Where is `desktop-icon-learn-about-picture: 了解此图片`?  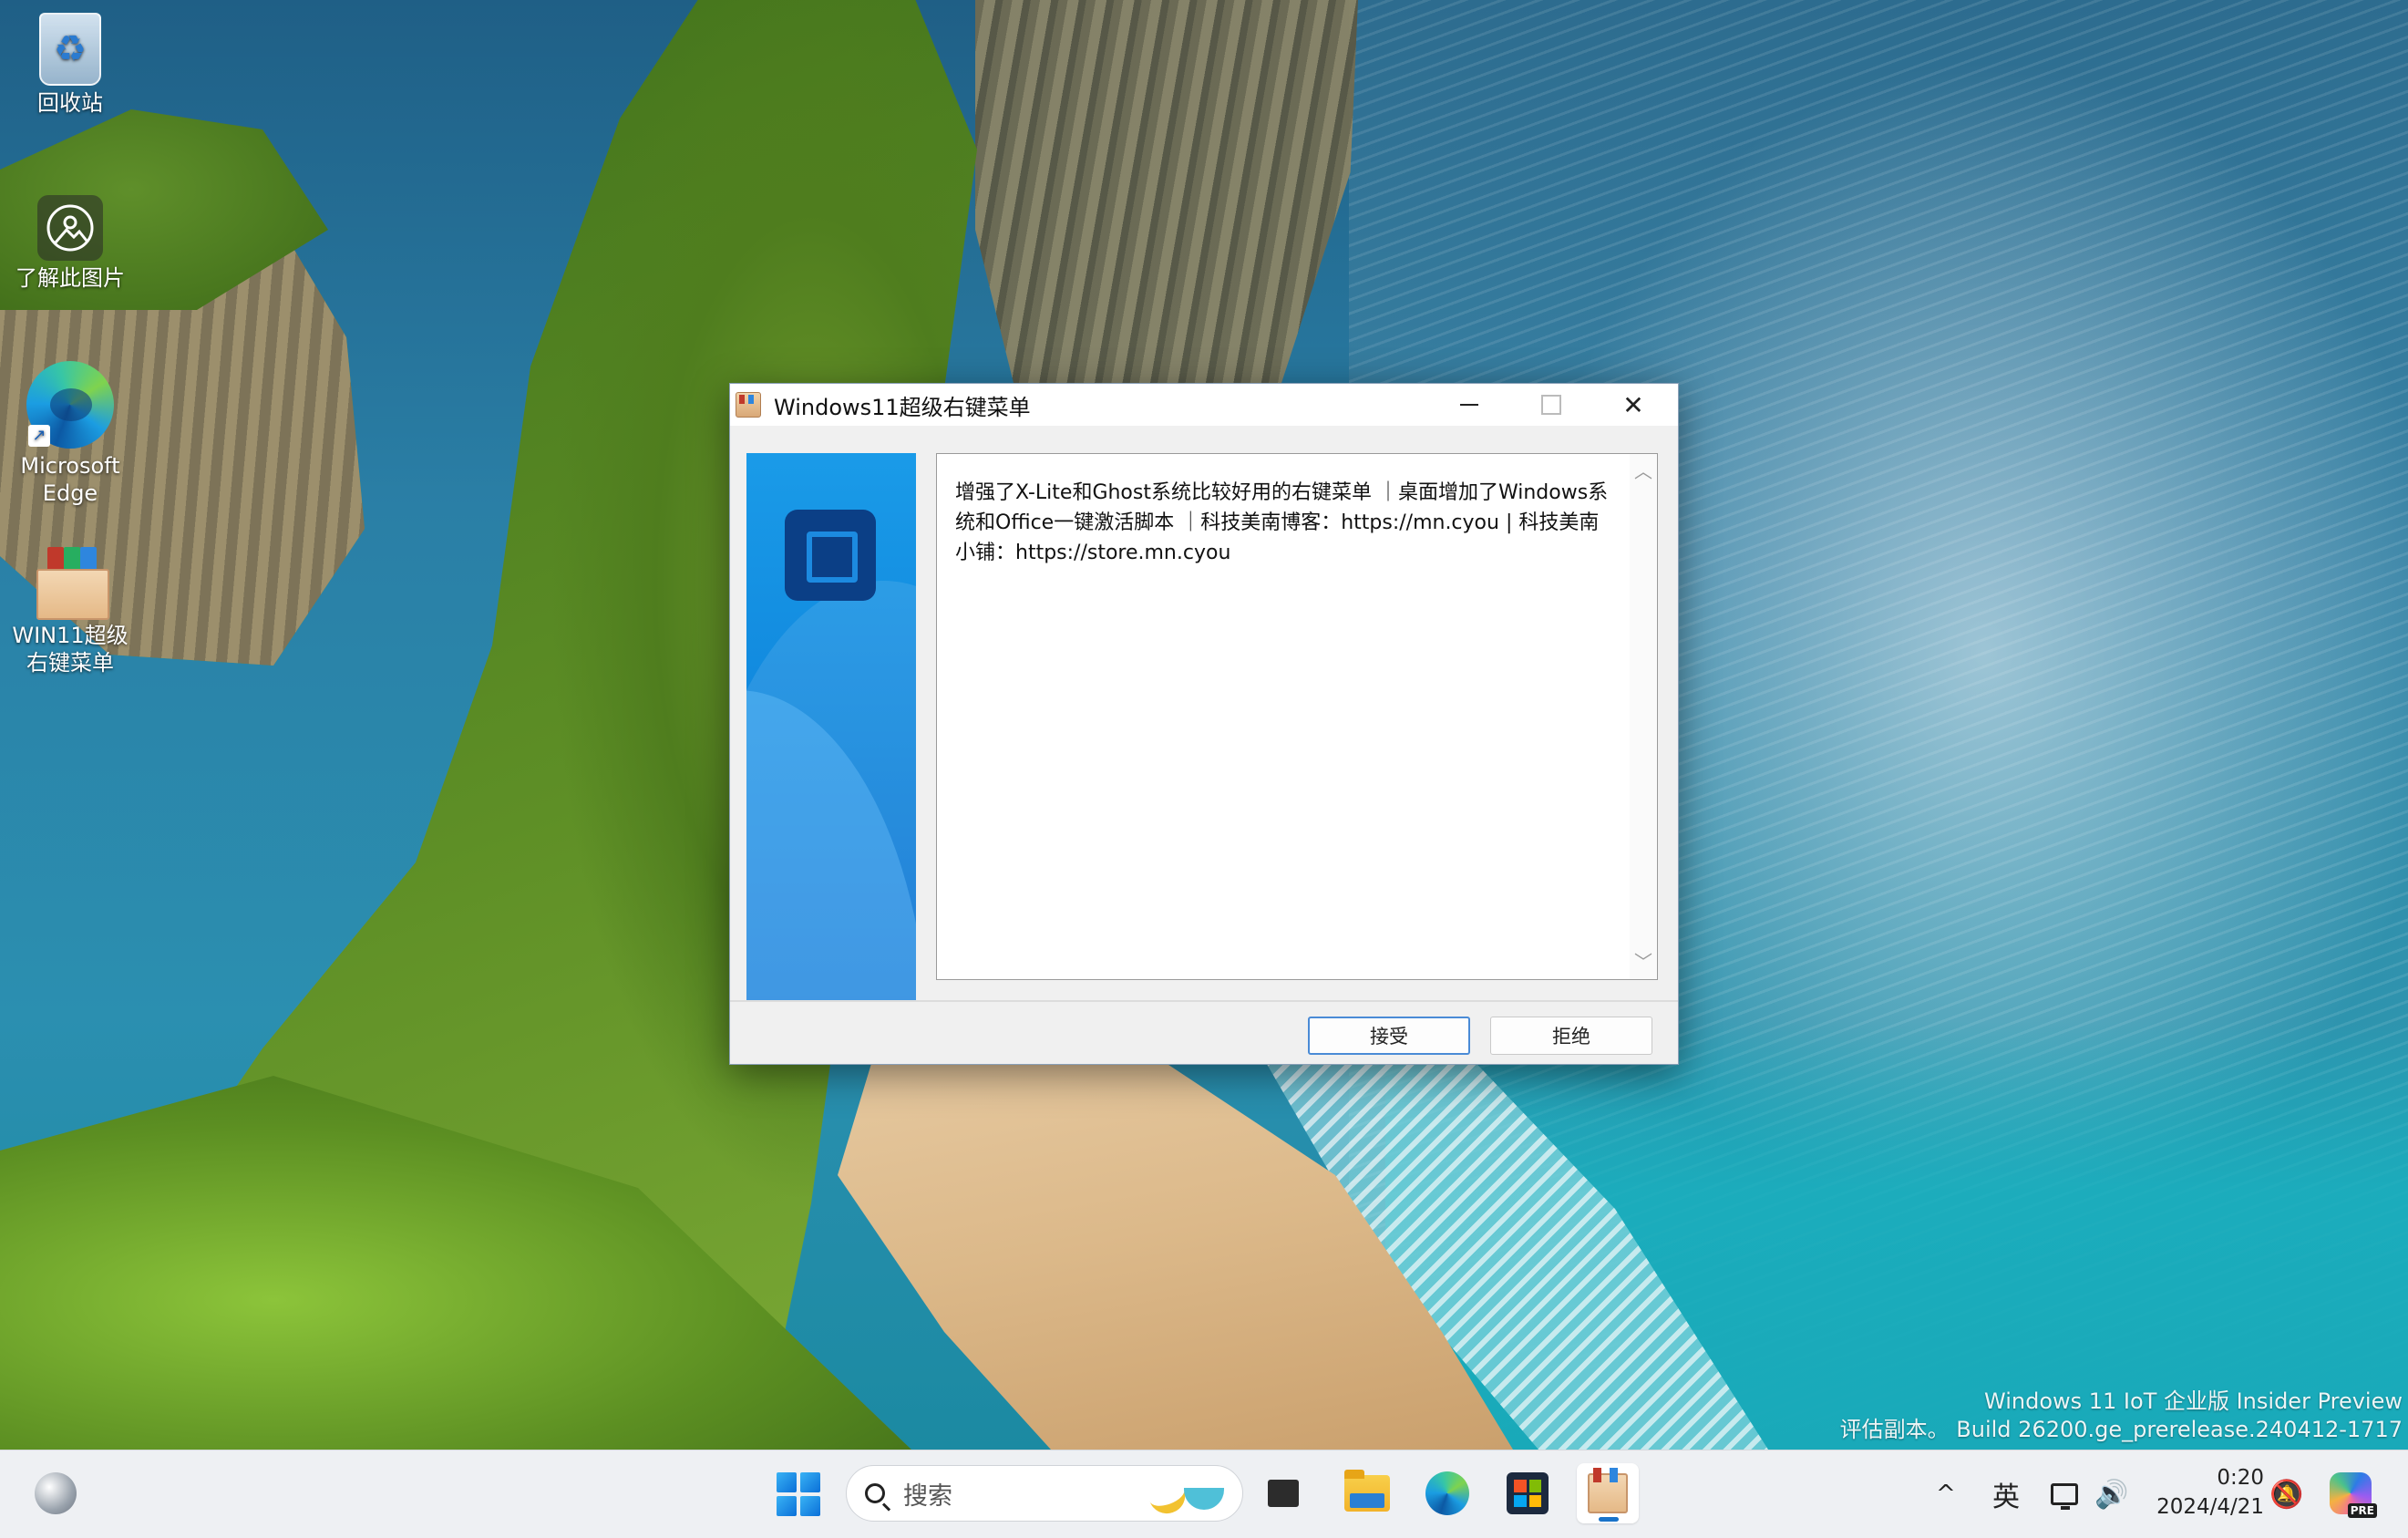 desktop-icon-learn-about-picture: 了解此图片 is located at coordinates (70, 243).